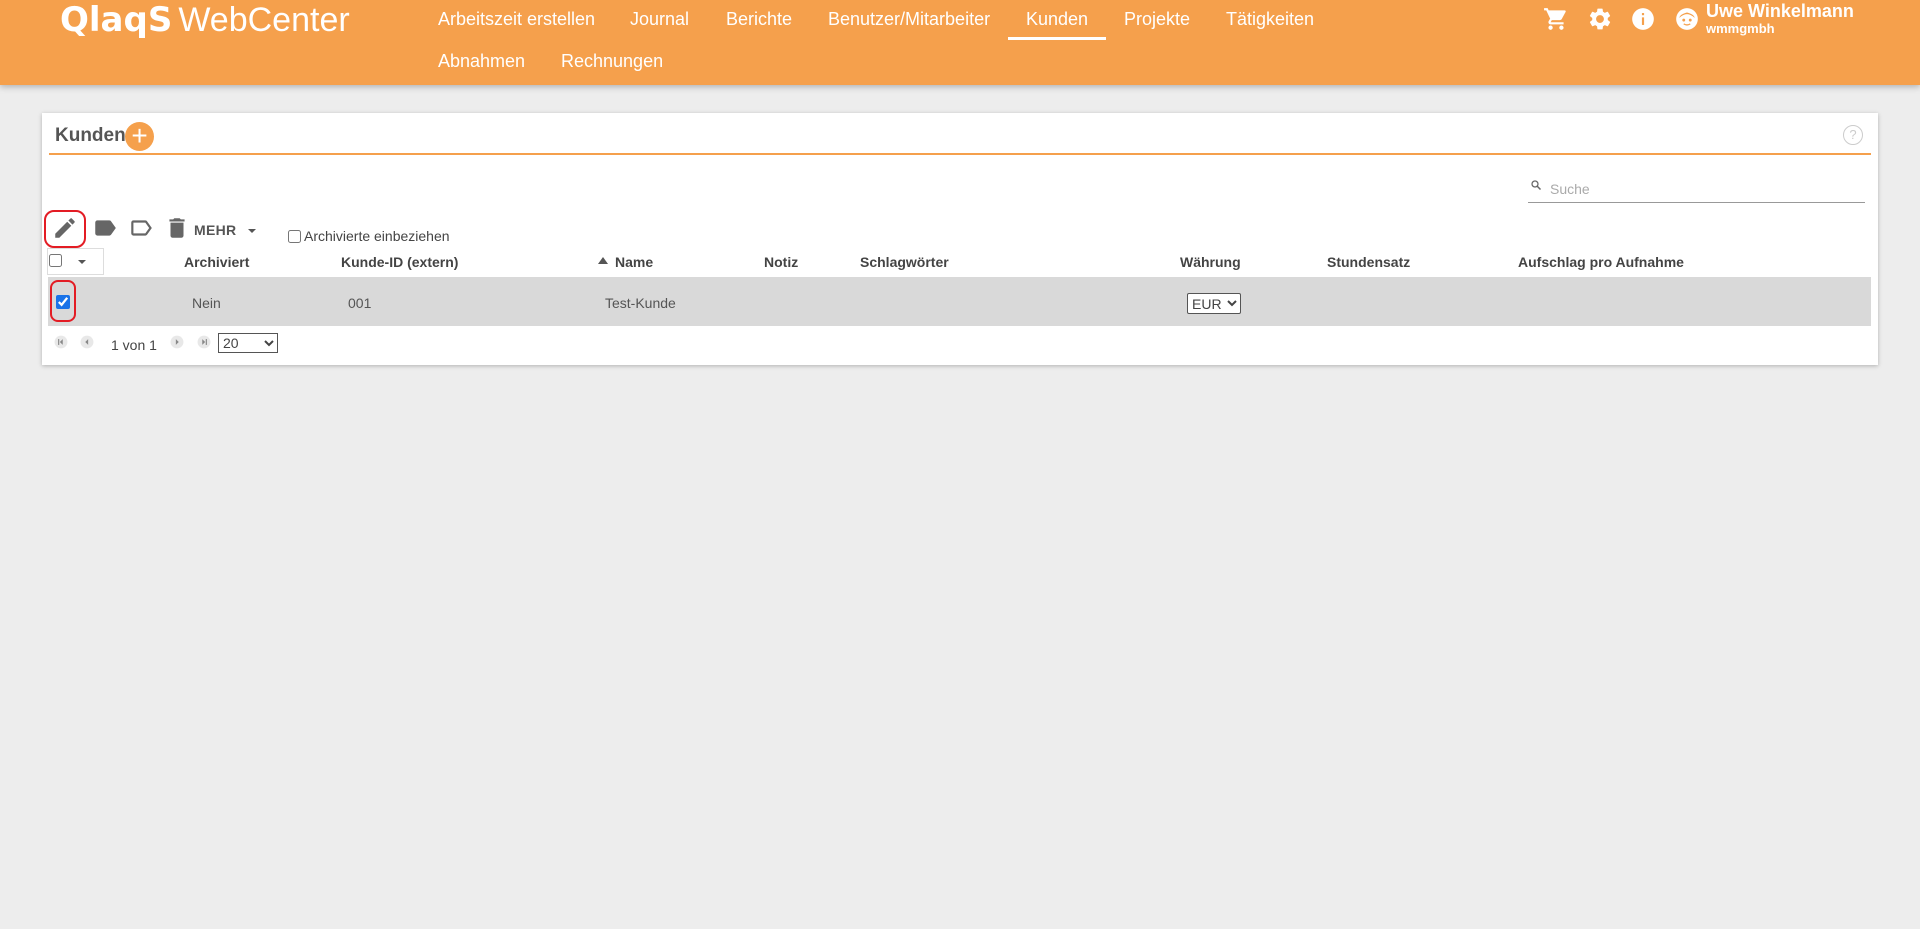 Image resolution: width=1920 pixels, height=929 pixels. What do you see at coordinates (177, 342) in the screenshot?
I see `next-page-icon` at bounding box center [177, 342].